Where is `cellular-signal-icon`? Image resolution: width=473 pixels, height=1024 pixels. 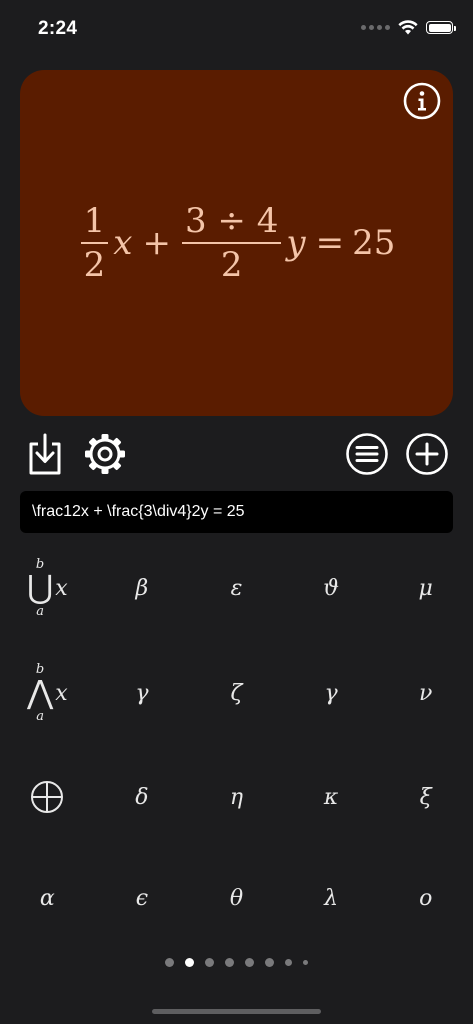 cellular-signal-icon is located at coordinates (375, 27).